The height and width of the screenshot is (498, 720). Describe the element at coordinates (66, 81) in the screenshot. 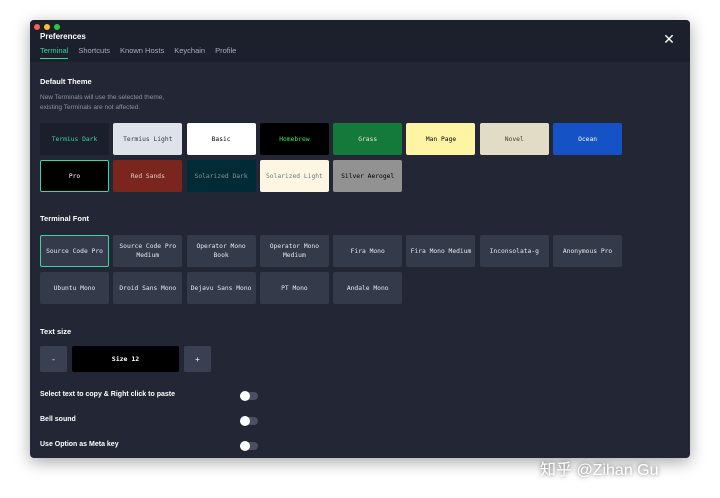

I see `default-theme-title: Default Theme` at that location.